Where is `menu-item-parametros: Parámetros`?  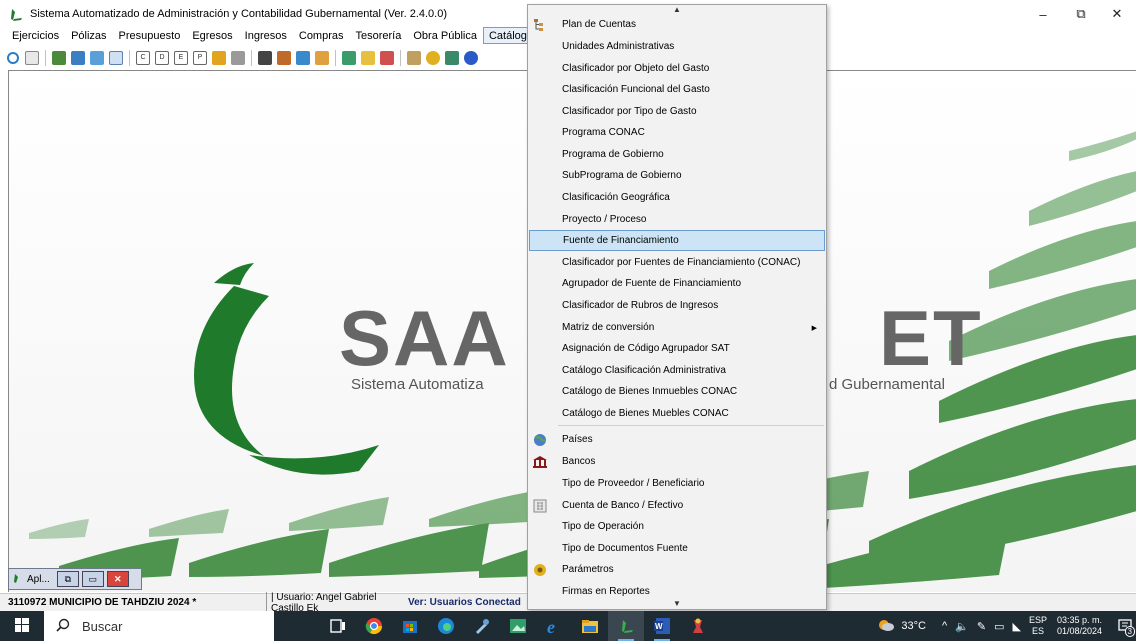
menu-item-parametros: Parámetros is located at coordinates (677, 569).